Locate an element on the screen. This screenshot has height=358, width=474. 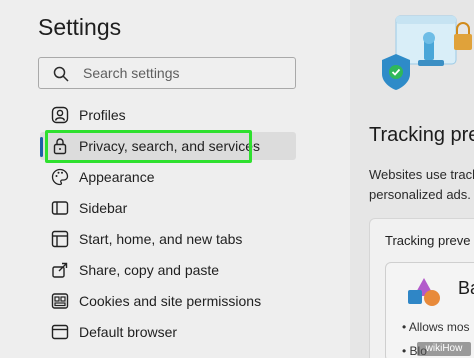
option-bullet: • Allows mos is located at coordinates (436, 327).